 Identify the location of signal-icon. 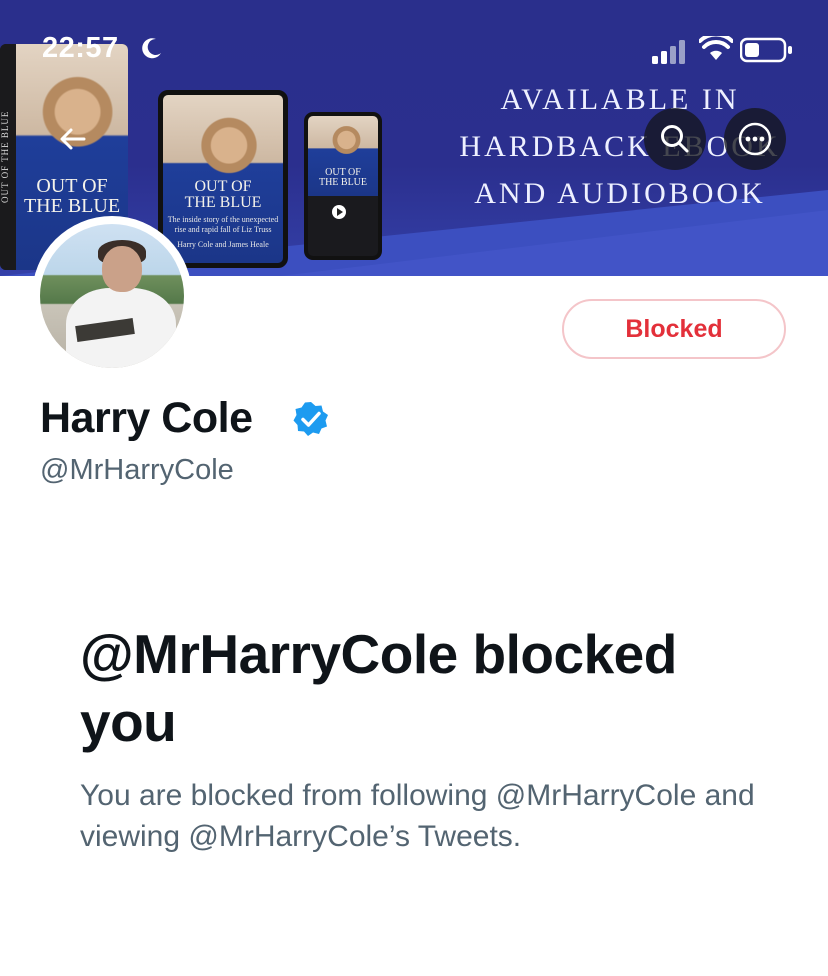
(668, 52).